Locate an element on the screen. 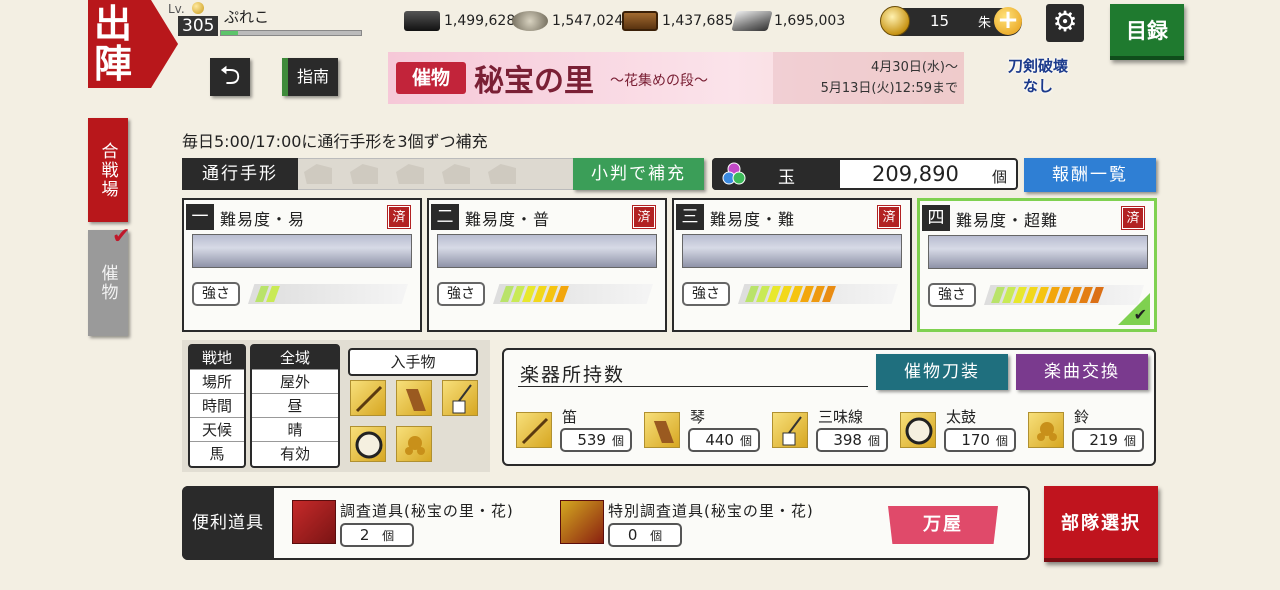  field-value: 昼 is located at coordinates (295, 406).